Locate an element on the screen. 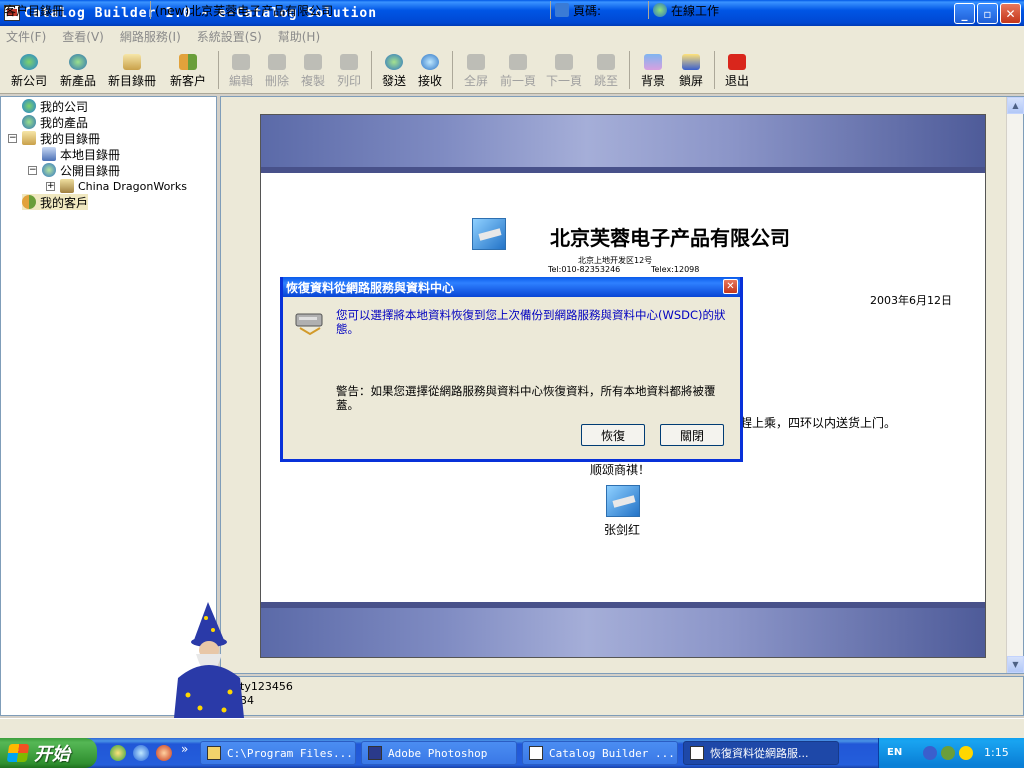 The height and width of the screenshot is (768, 1024). print-button: 列印 is located at coordinates (349, 70).